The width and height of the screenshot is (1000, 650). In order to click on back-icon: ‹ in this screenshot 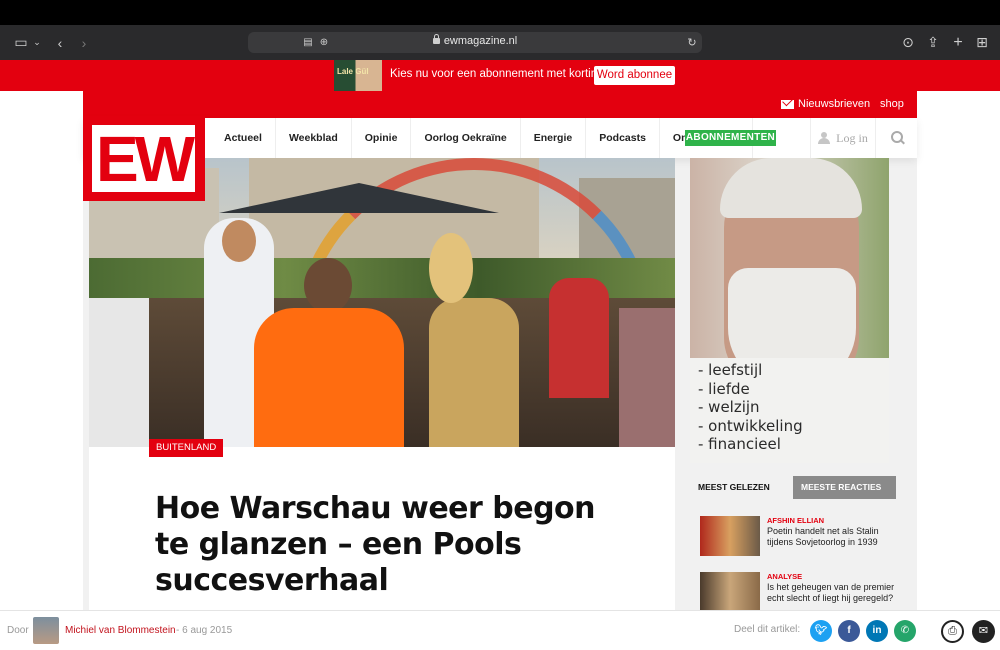, I will do `click(60, 42)`.